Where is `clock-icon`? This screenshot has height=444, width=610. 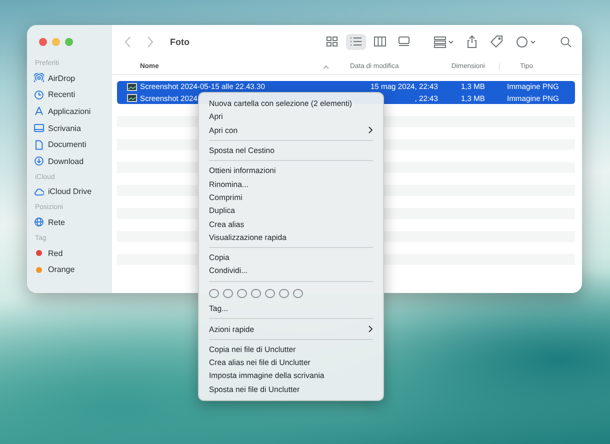
clock-icon is located at coordinates (39, 95).